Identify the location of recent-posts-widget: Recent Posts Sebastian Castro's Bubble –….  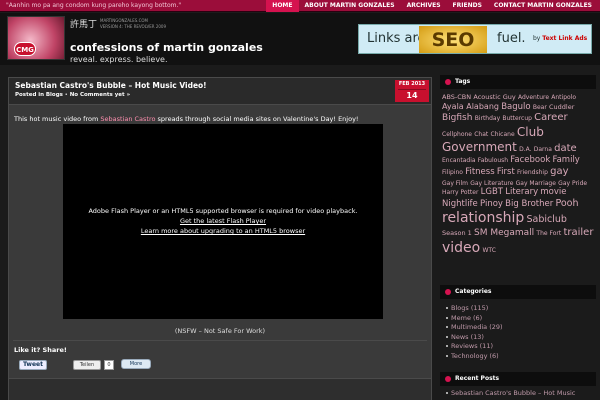
(518, 386).